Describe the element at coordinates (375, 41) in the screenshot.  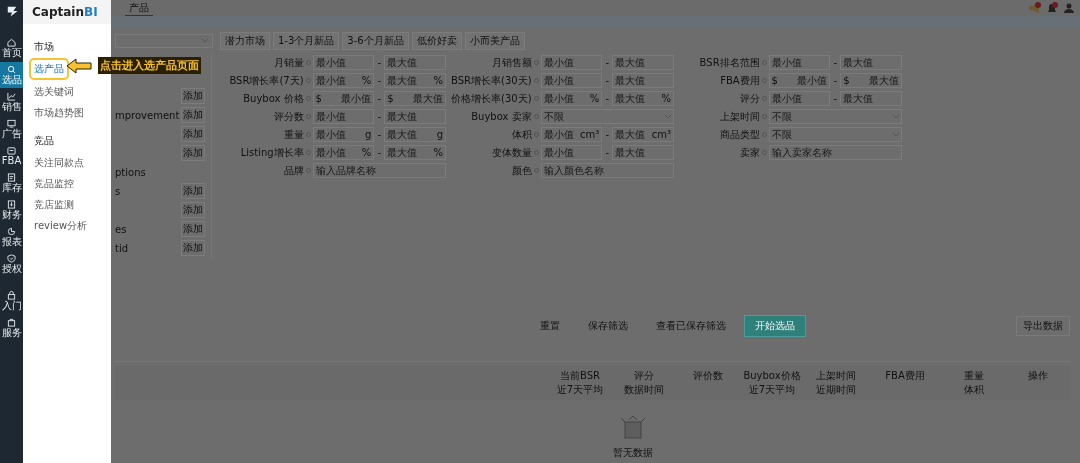
I see `preset-button: 3-6个月新品` at that location.